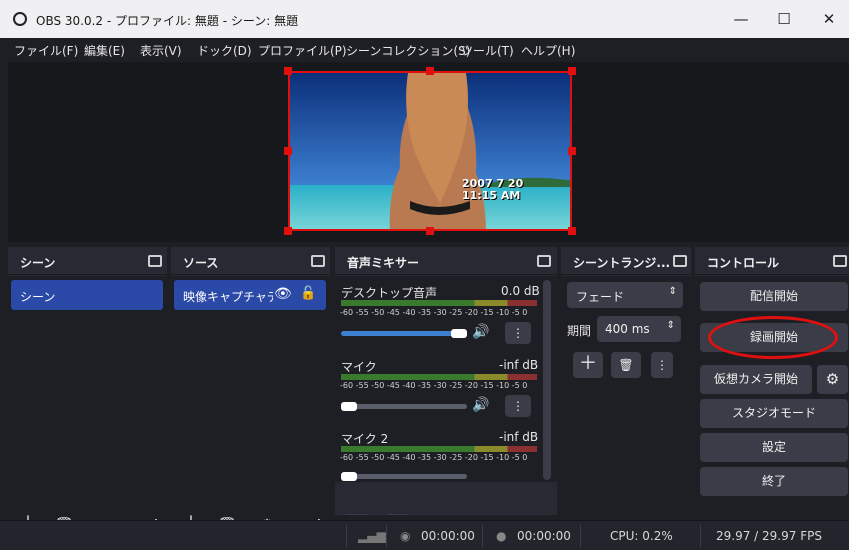 The image size is (849, 550). Describe the element at coordinates (774, 481) in the screenshot. I see `exit-button: 終了` at that location.